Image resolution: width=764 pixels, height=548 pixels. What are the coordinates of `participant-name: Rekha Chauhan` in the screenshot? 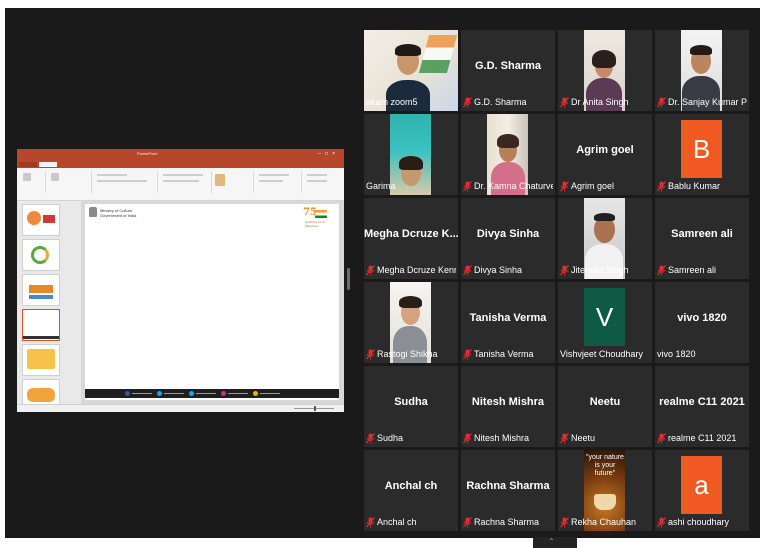 It's located at (604, 522).